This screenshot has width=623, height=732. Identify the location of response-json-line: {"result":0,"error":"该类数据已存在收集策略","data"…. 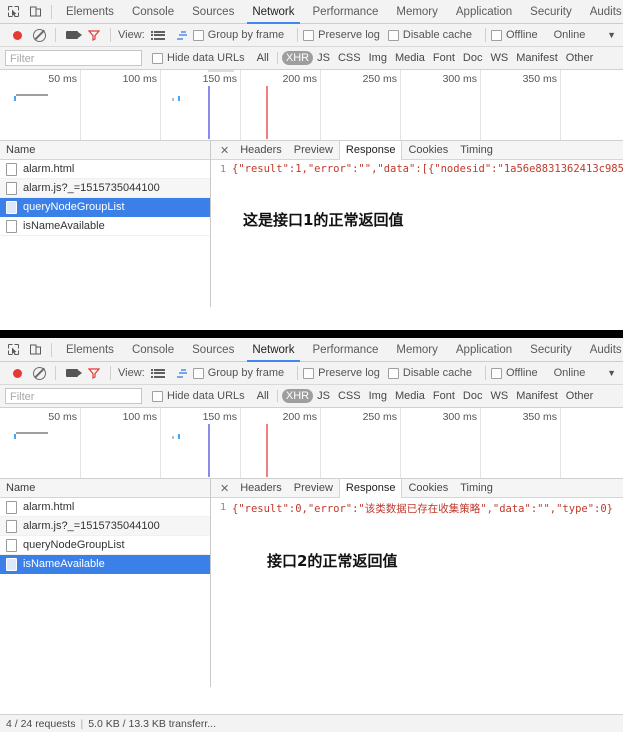
(421, 508).